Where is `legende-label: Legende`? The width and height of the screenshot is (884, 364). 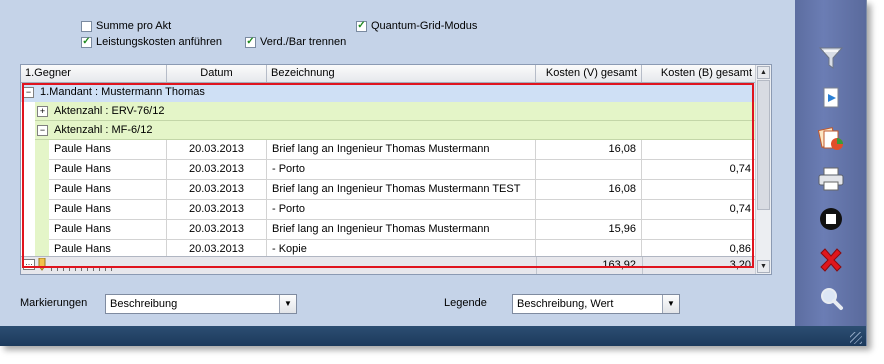
legende-label: Legende is located at coordinates (465, 303).